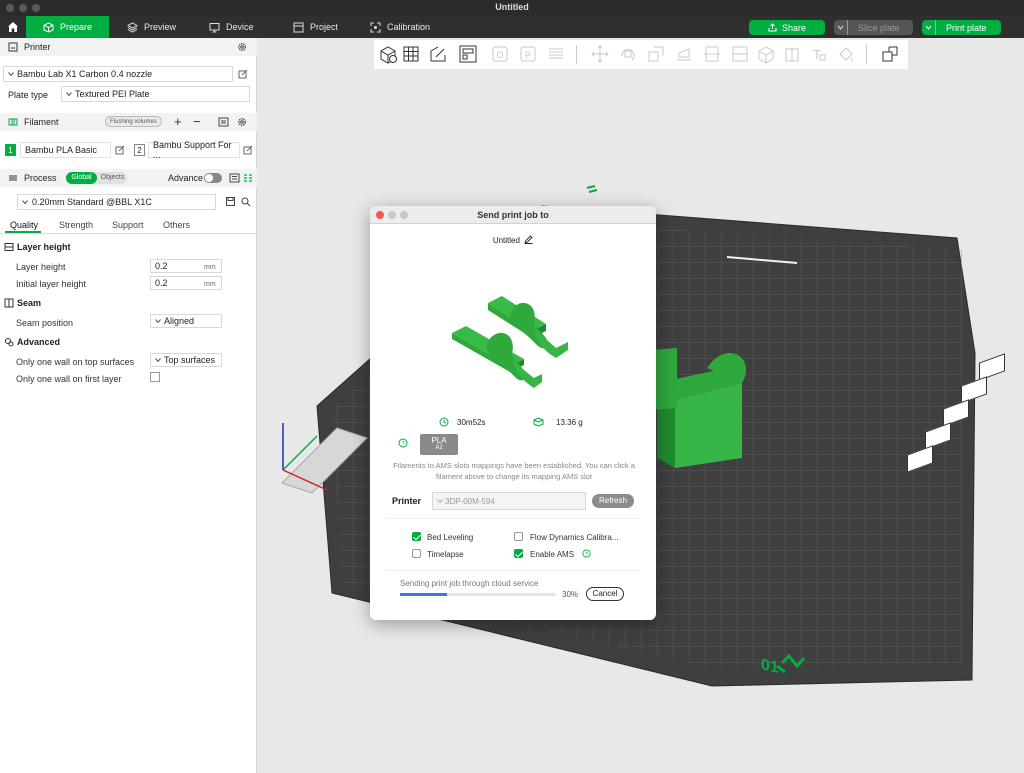 Image resolution: width=1024 pixels, height=773 pixels. Describe the element at coordinates (248, 178) in the screenshot. I see `compare-icon` at that location.